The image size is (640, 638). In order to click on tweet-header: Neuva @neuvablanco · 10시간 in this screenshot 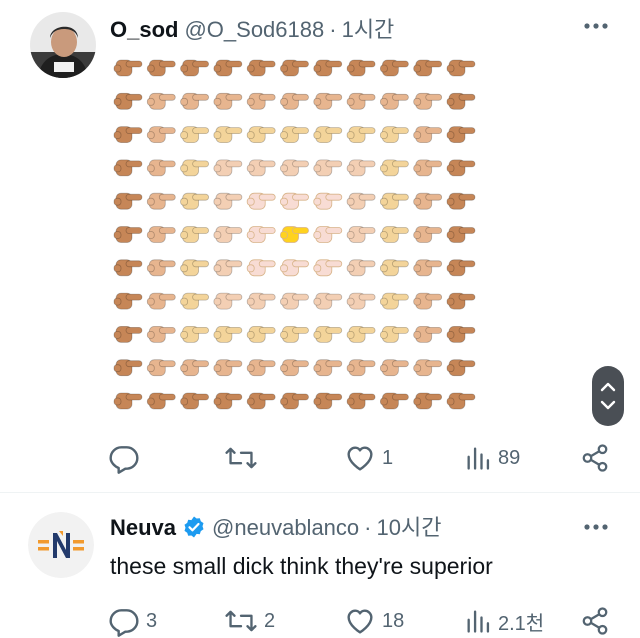, I will do `click(275, 526)`.